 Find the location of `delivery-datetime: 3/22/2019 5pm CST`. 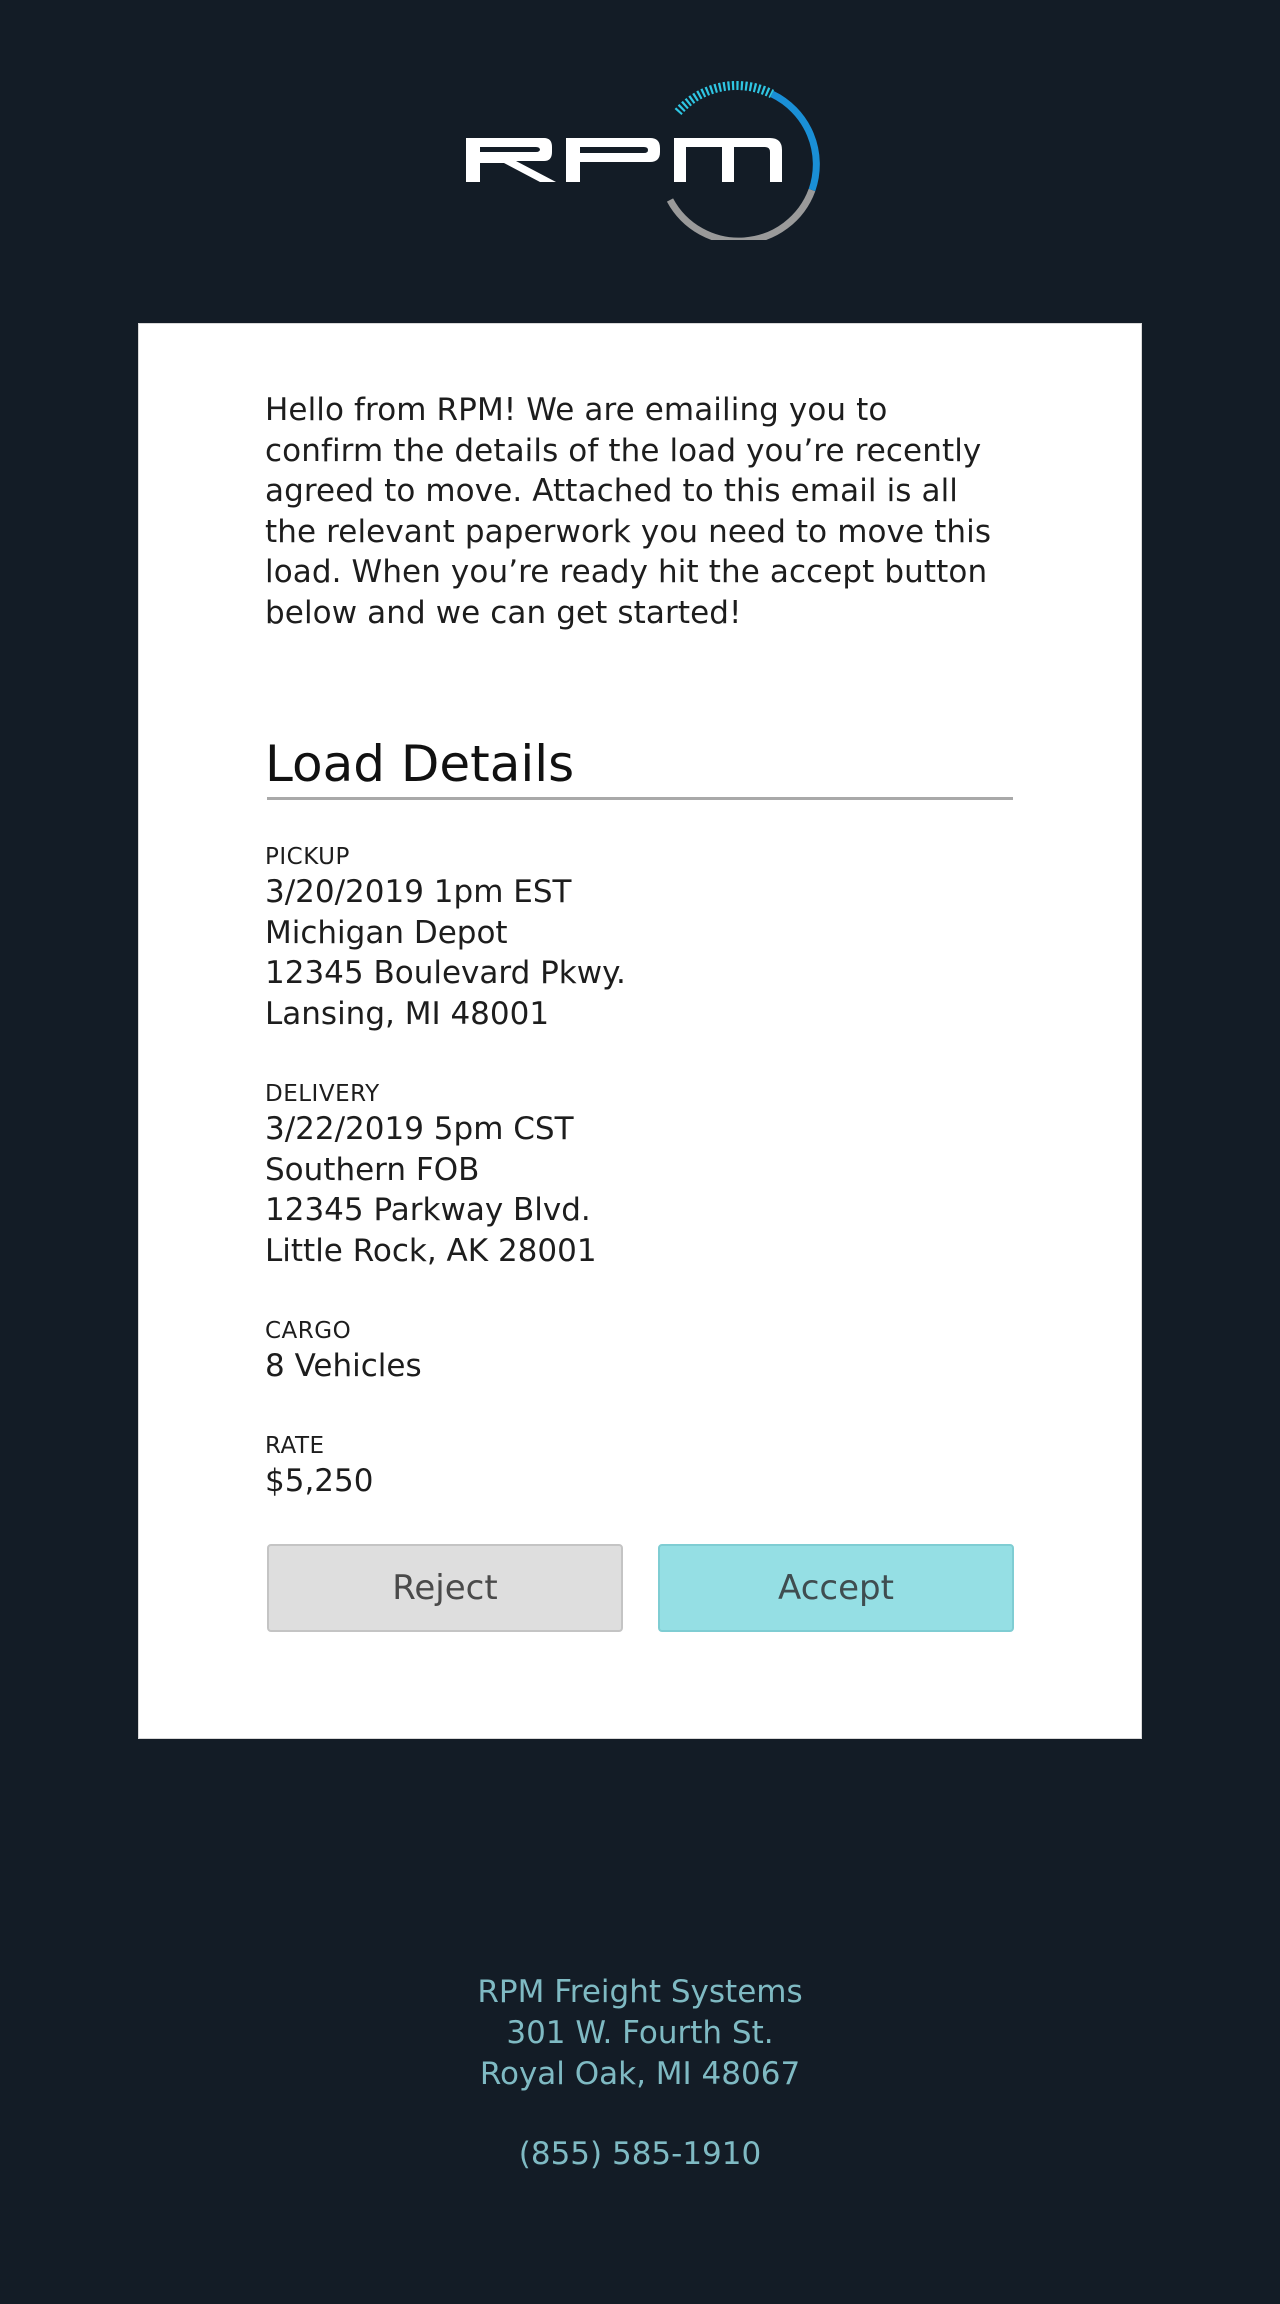

delivery-datetime: 3/22/2019 5pm CST is located at coordinates (419, 1129).